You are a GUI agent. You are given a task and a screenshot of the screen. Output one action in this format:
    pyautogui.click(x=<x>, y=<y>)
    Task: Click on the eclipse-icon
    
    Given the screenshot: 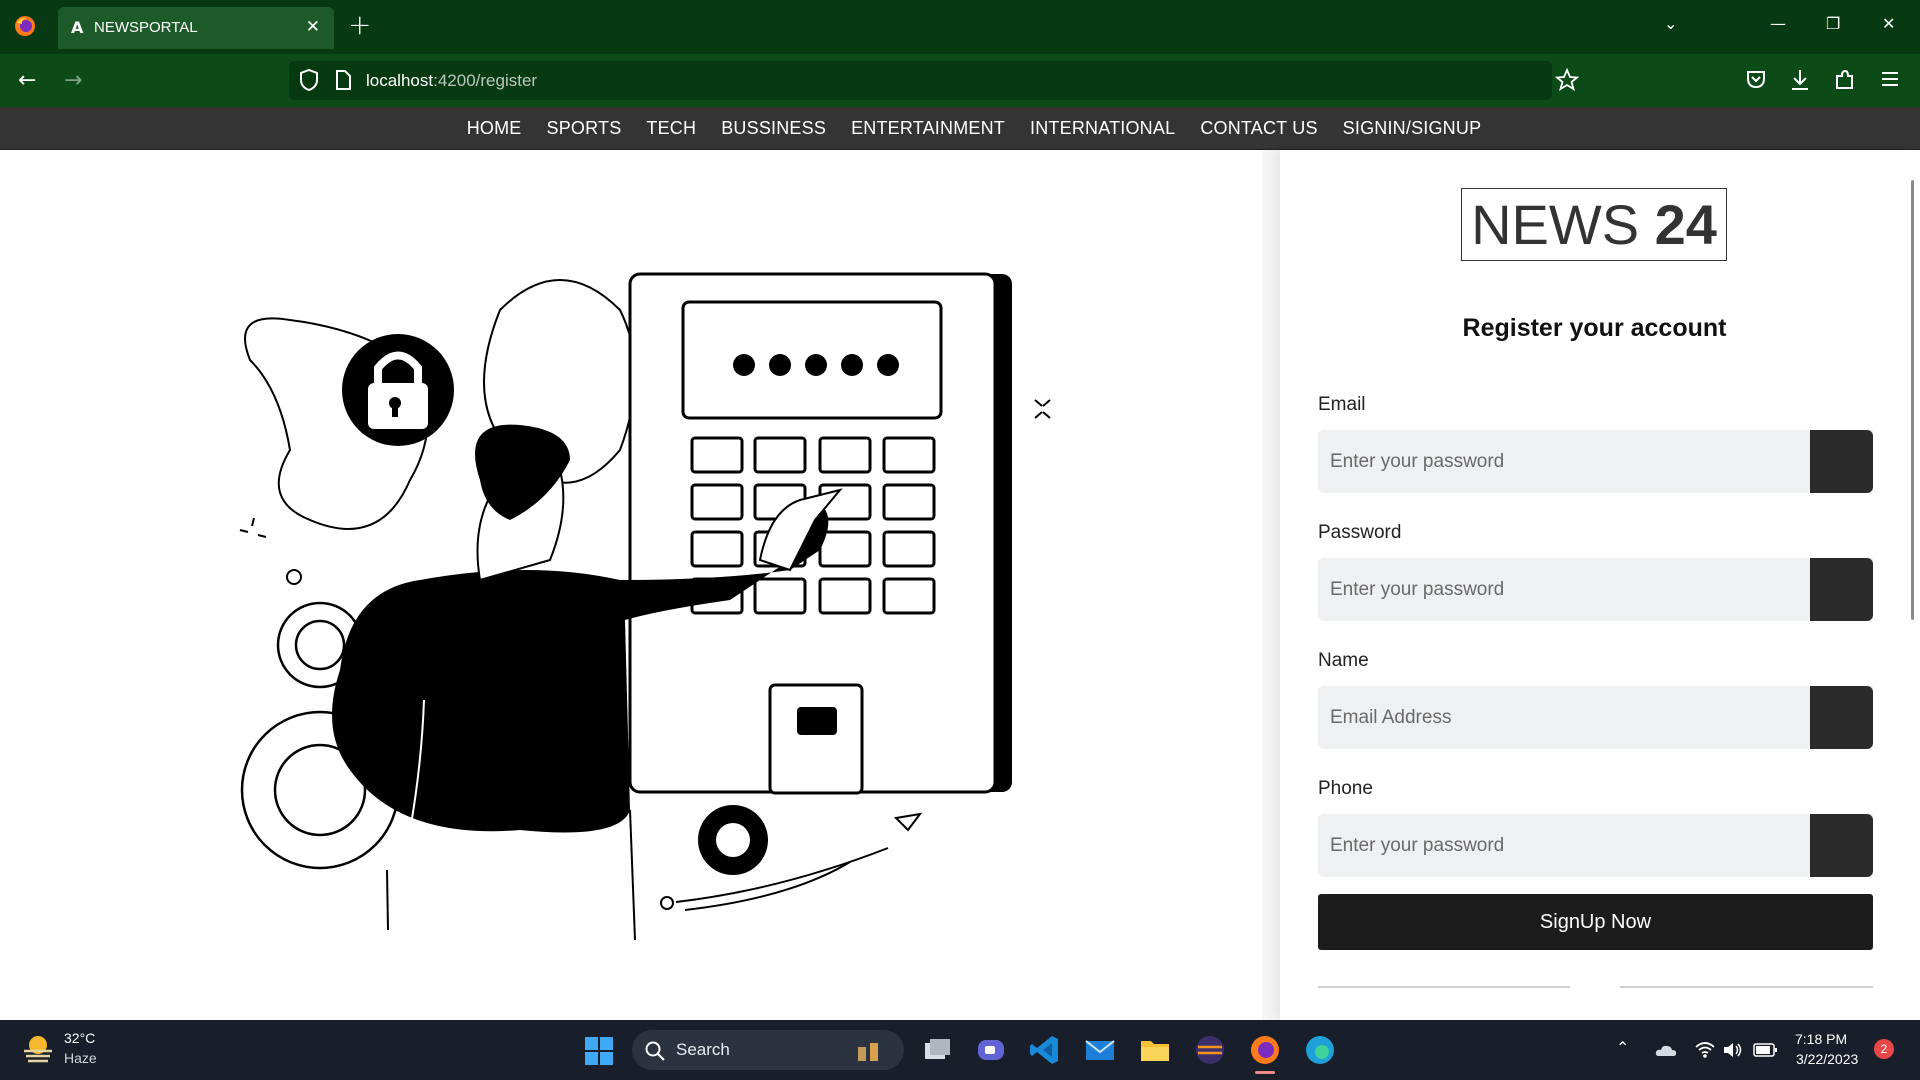 What is the action you would take?
    pyautogui.click(x=1210, y=1050)
    